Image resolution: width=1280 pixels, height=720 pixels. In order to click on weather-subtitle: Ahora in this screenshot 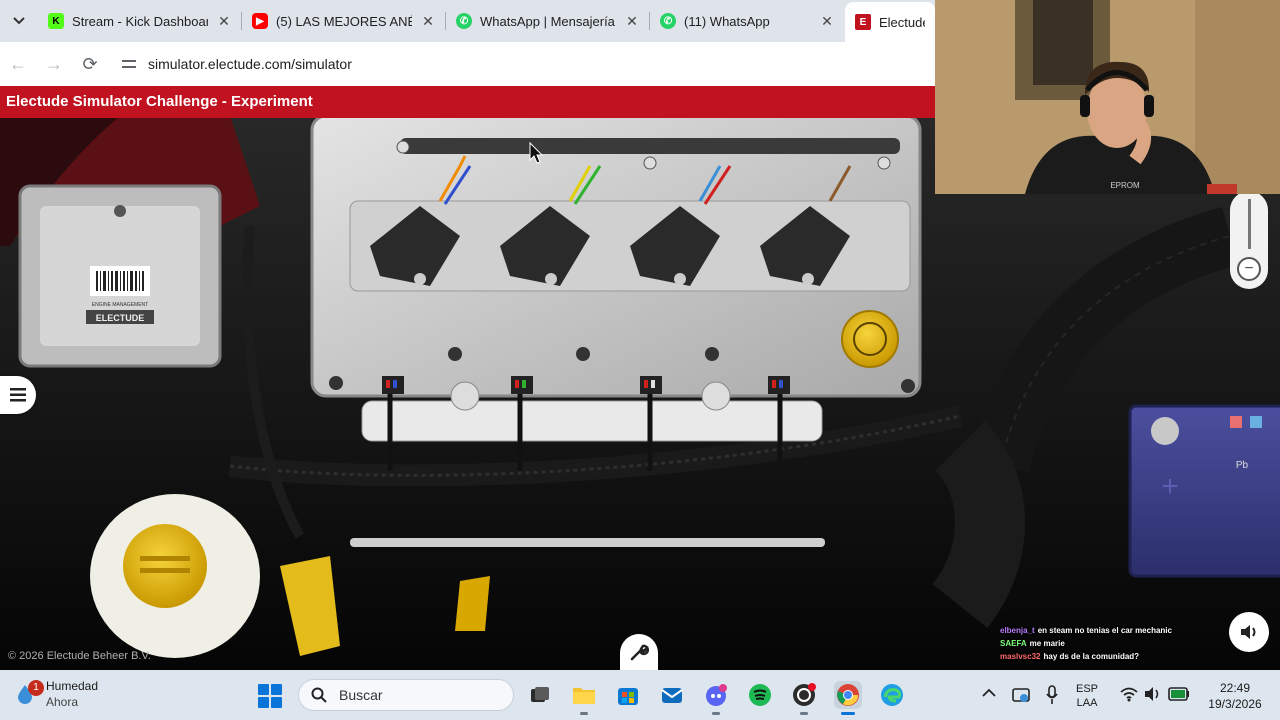, I will do `click(62, 702)`.